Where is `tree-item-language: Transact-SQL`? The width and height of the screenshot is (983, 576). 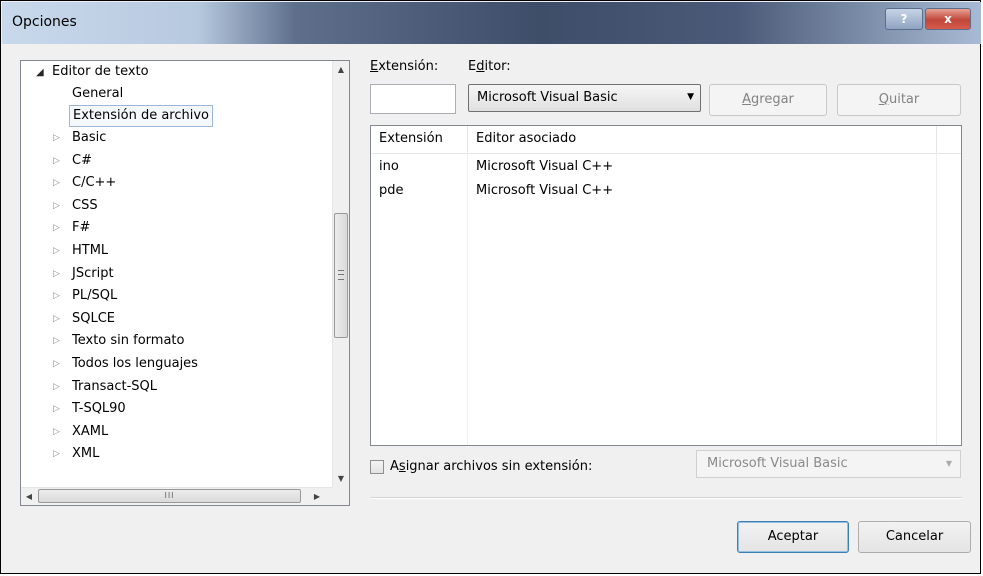 tree-item-language: Transact-SQL is located at coordinates (114, 387).